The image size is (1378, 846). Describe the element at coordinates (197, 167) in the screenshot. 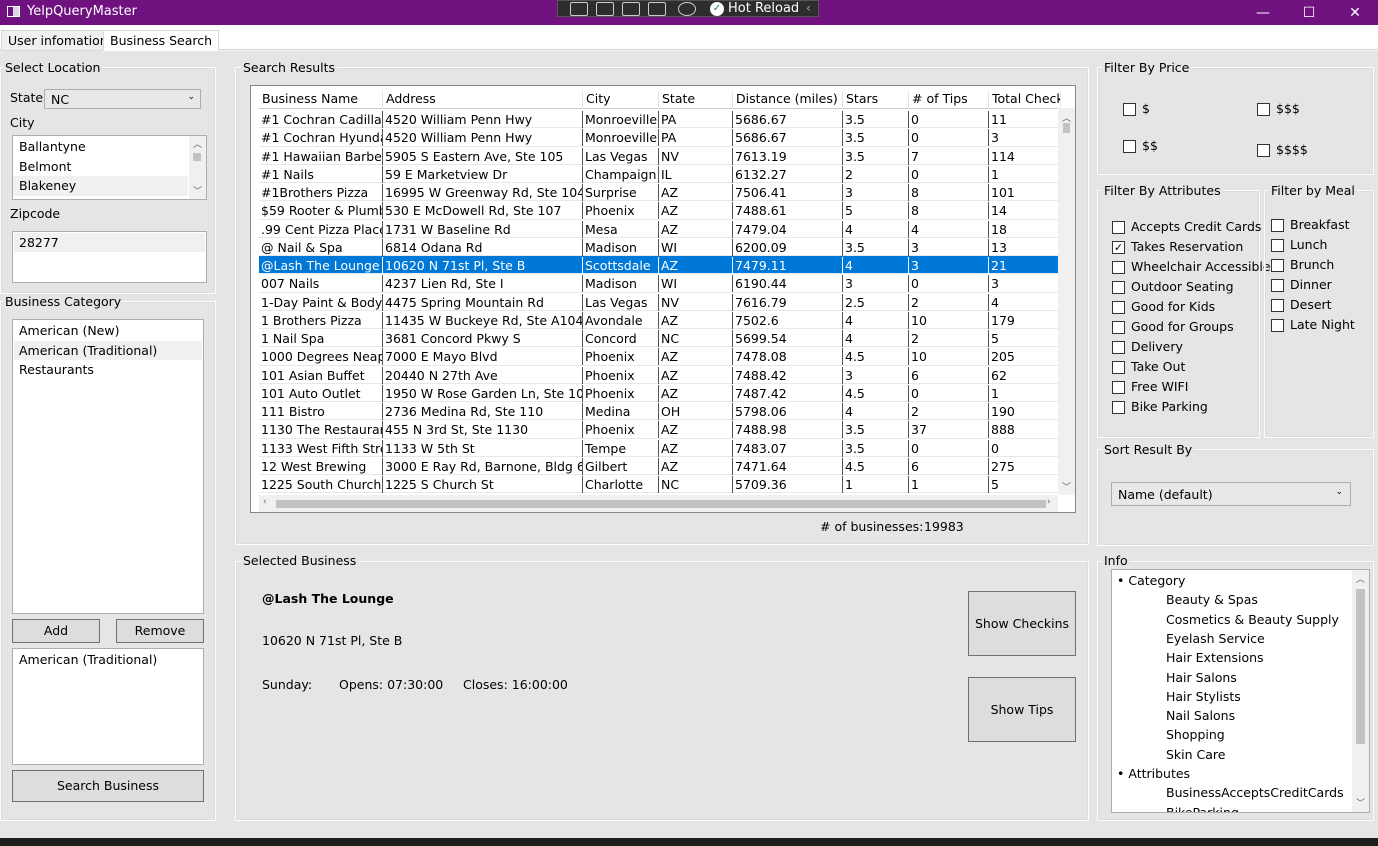

I see `city-scrollbar: ︿ ﹀` at that location.